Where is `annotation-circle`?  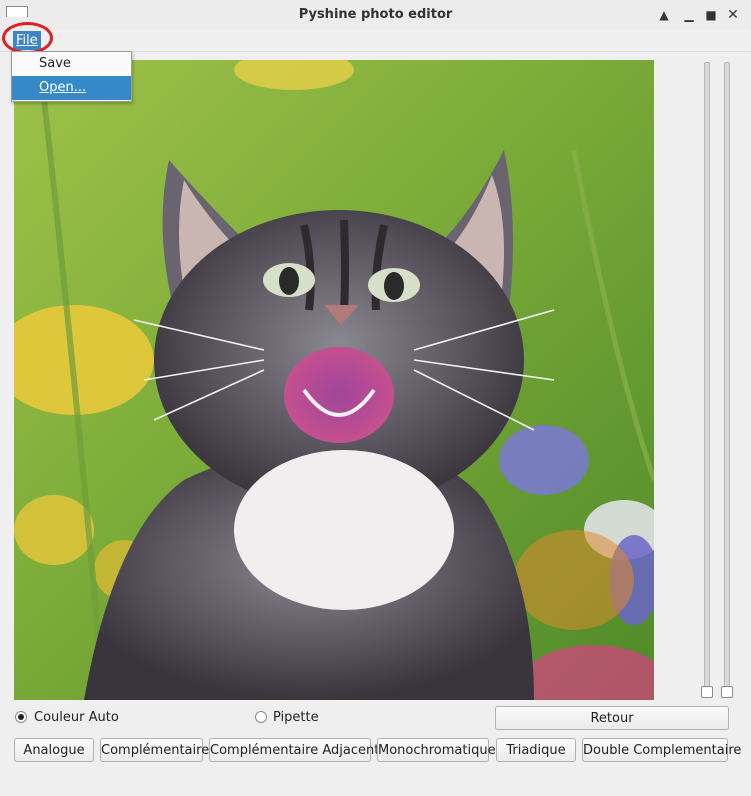 annotation-circle is located at coordinates (27, 38).